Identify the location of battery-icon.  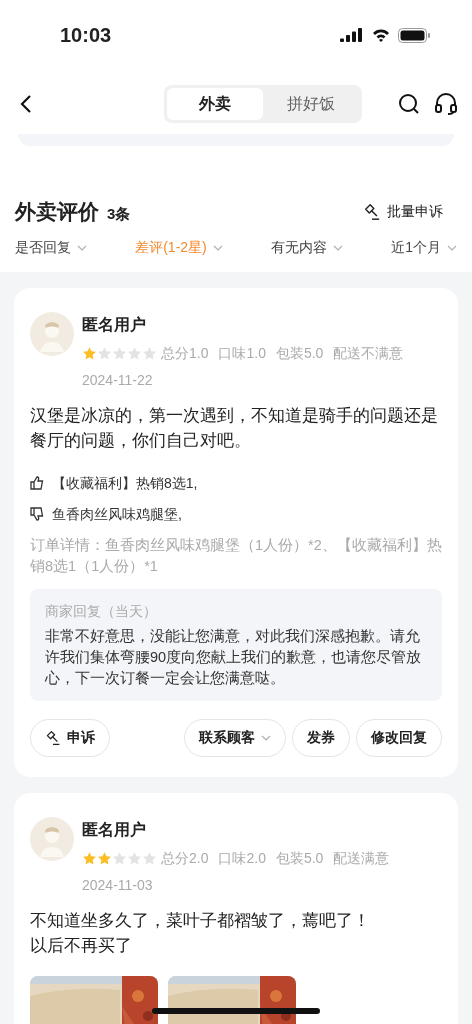
(414, 35).